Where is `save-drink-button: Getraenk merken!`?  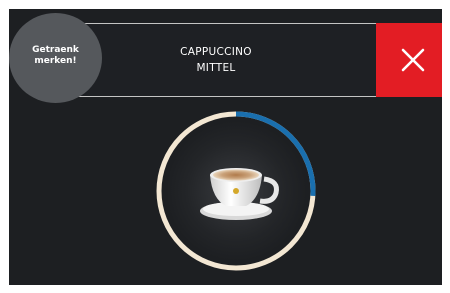 save-drink-button: Getraenk merken! is located at coordinates (55, 58).